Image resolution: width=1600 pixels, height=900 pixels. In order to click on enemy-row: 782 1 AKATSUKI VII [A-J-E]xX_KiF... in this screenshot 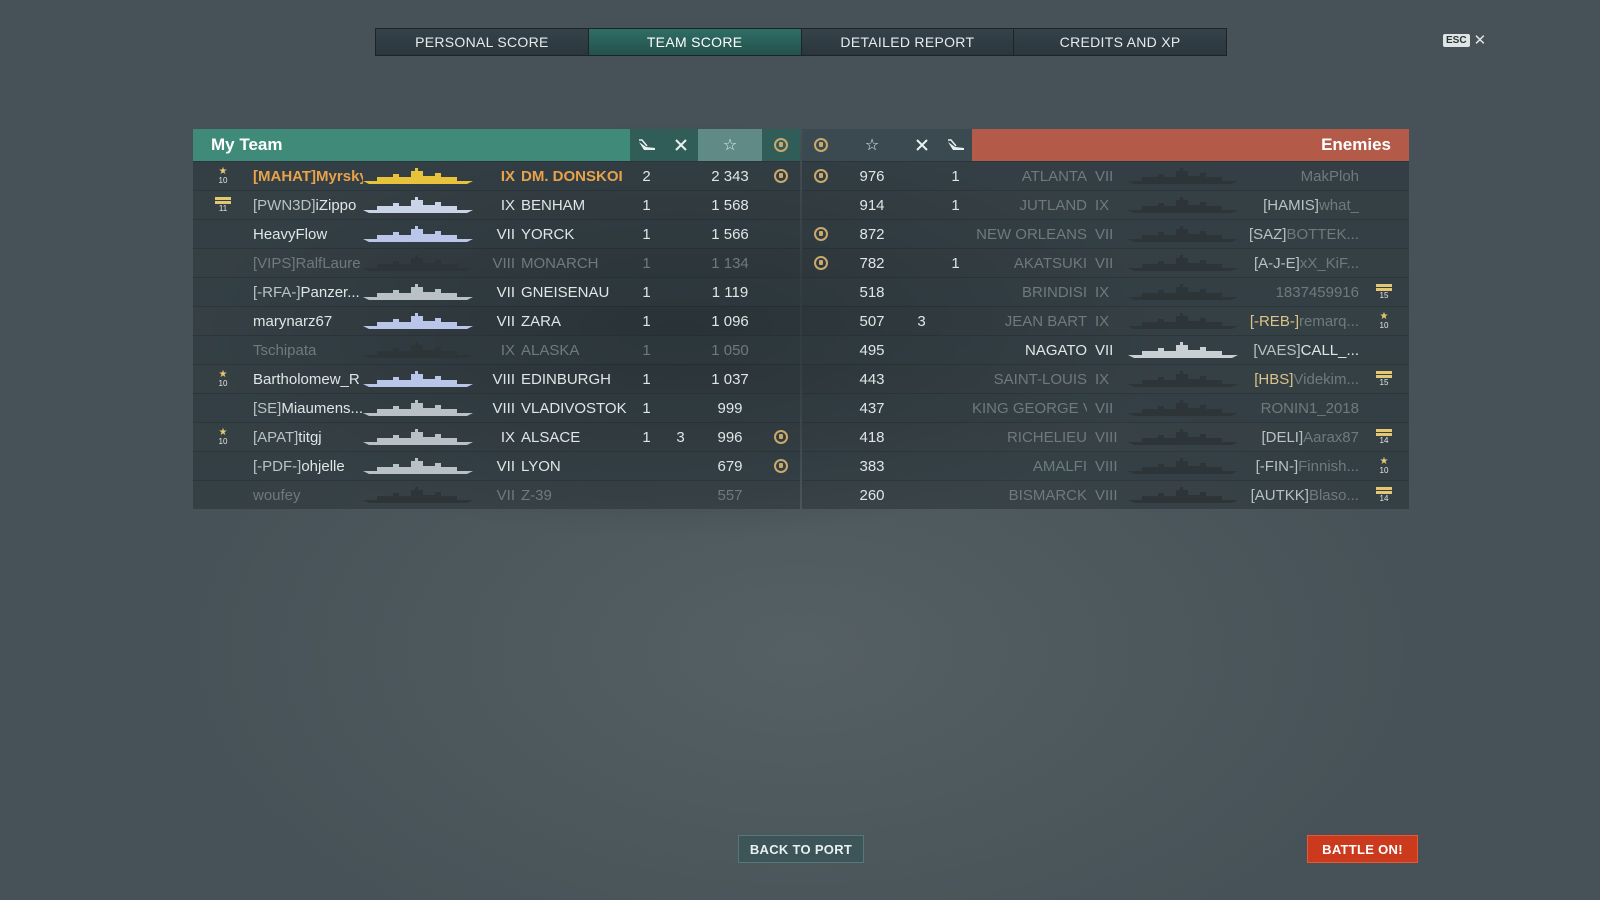, I will do `click(1105, 262)`.